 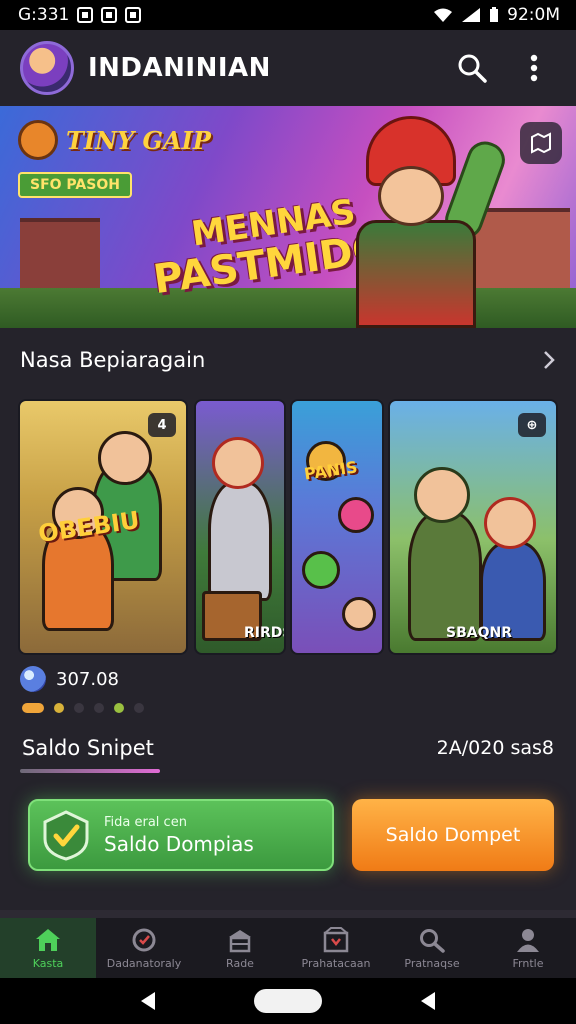 I want to click on saldo-title: Saldo Snipet, so click(x=88, y=748).